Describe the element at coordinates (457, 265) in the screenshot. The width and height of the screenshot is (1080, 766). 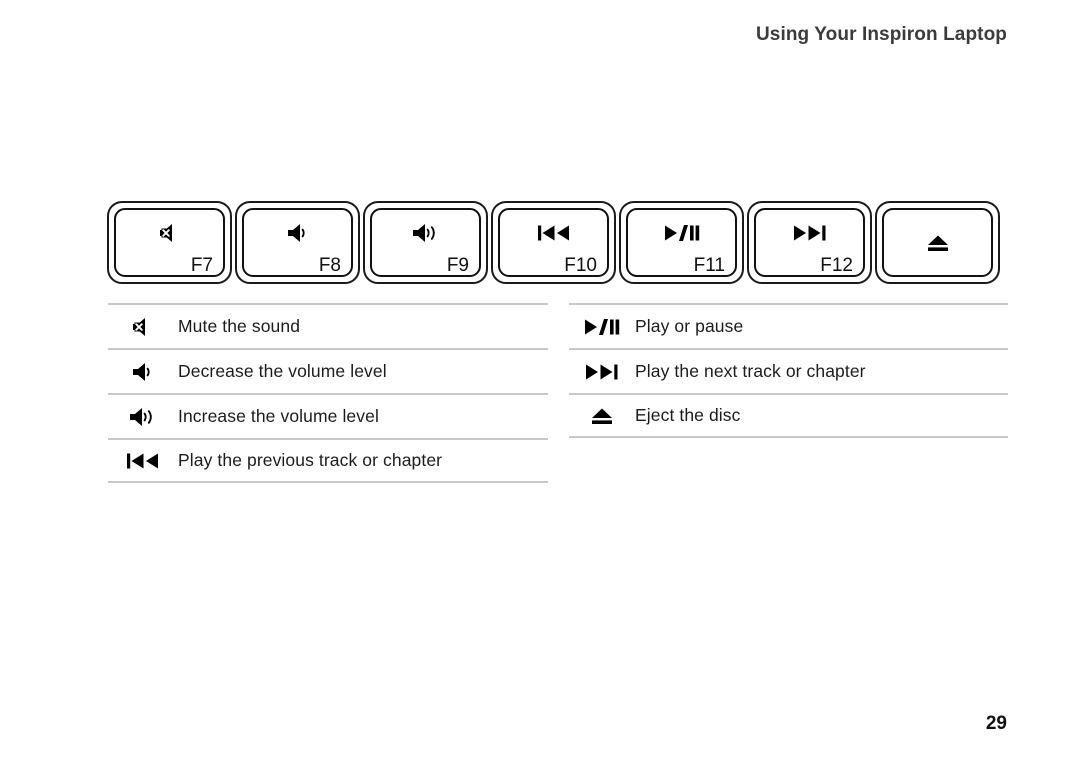
I see `key-label: F9` at that location.